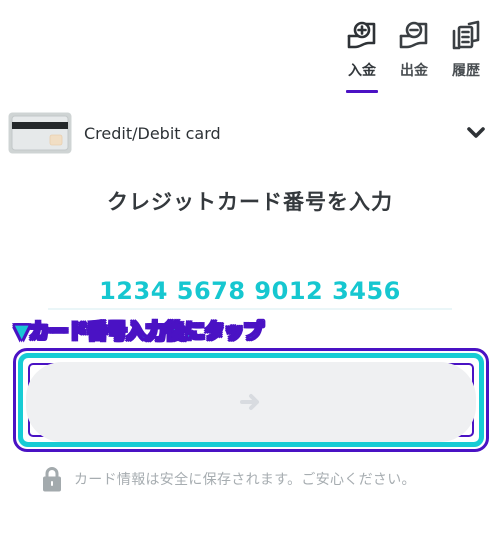 This screenshot has height=536, width=500. Describe the element at coordinates (362, 55) in the screenshot. I see `tab-deposit: 入金` at that location.